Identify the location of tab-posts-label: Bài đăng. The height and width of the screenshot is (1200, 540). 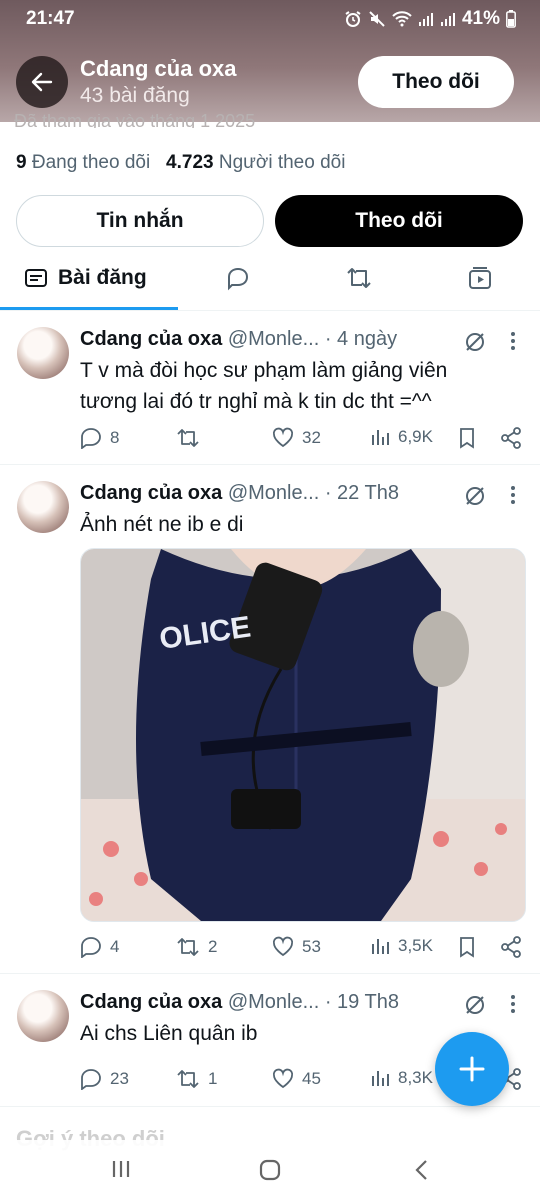
(102, 277).